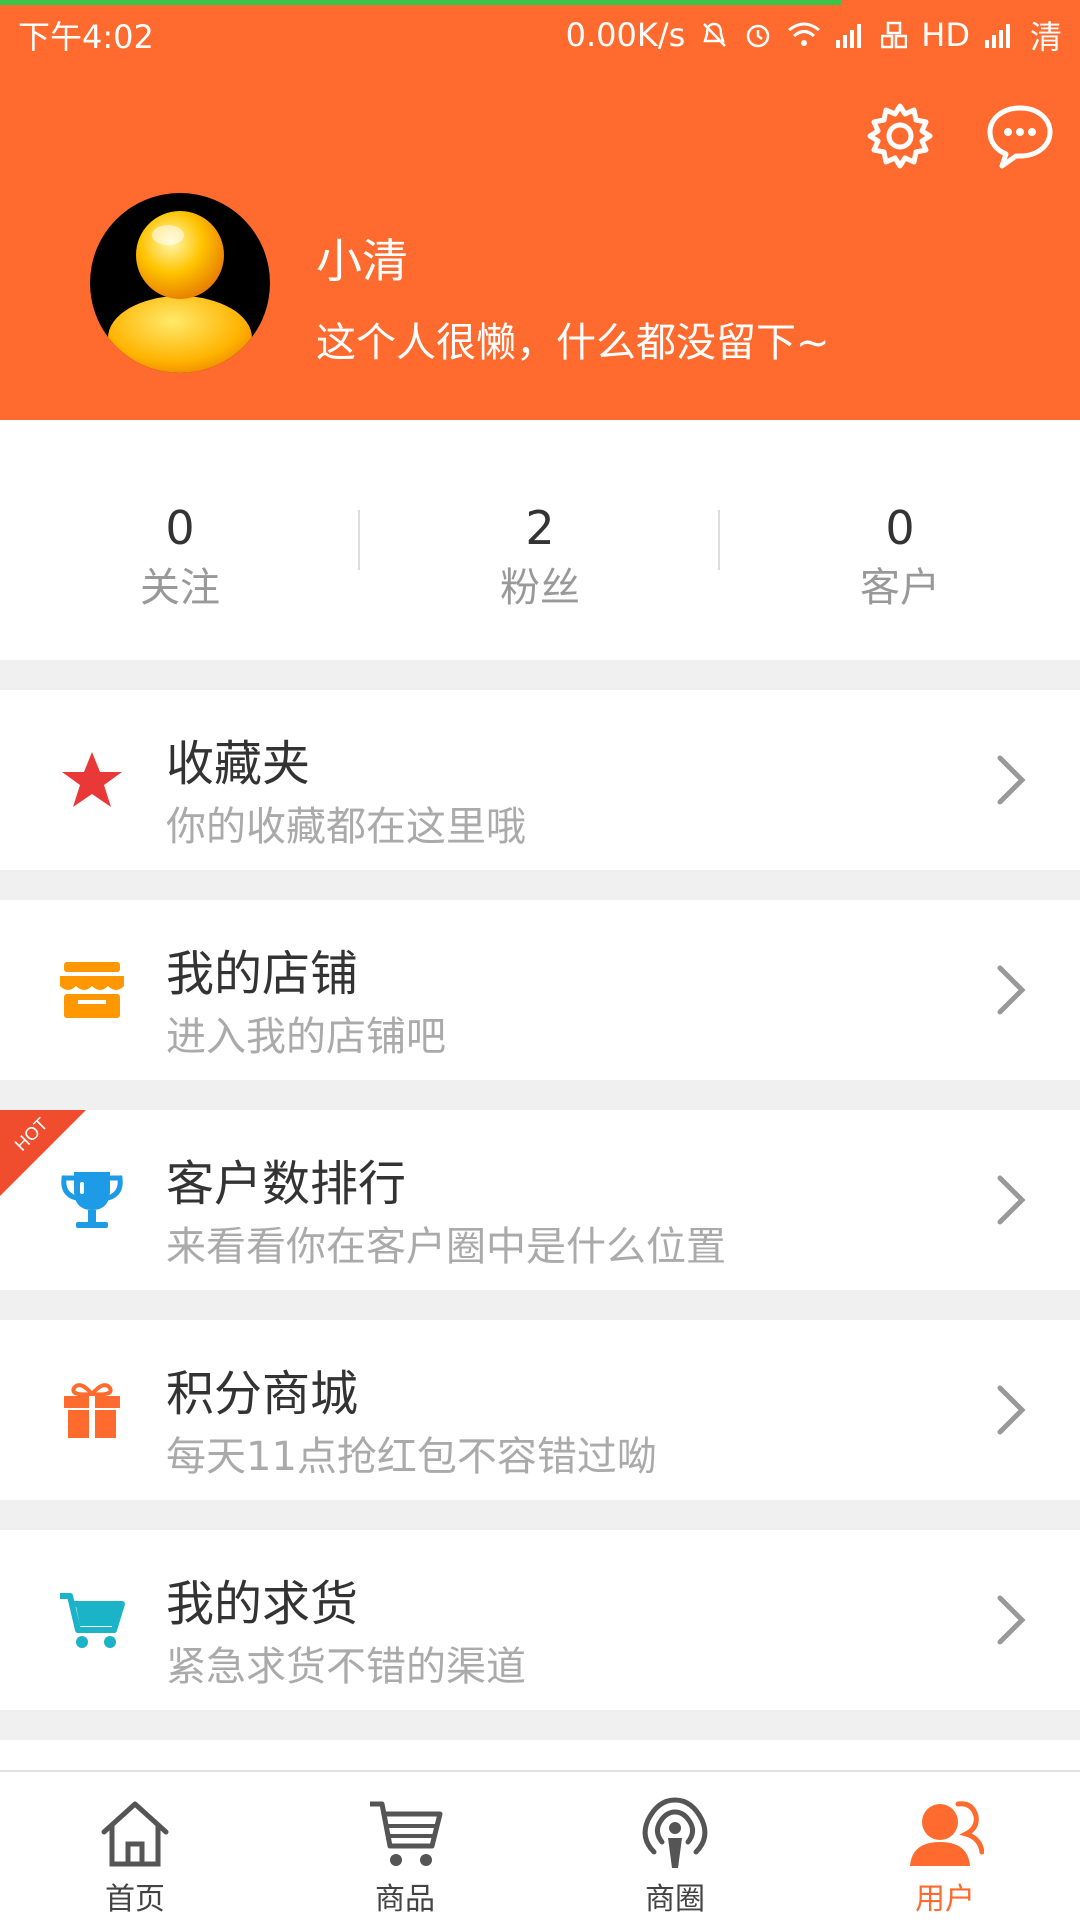 The image size is (1080, 1922). I want to click on menu-subtitle: 进入我的店铺吧, so click(306, 1037).